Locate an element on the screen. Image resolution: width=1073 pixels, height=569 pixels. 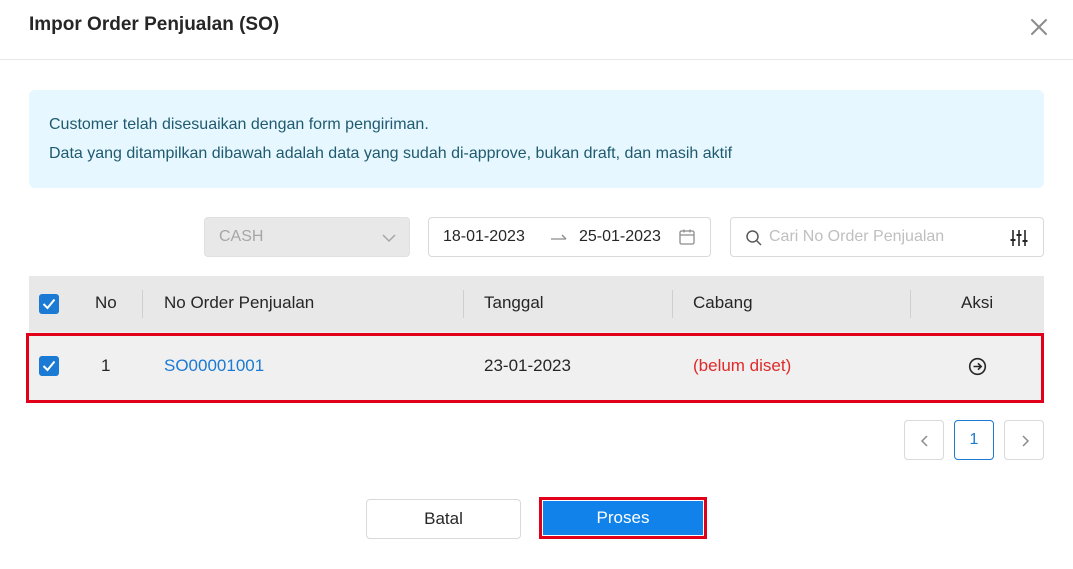
col-header-date: Tanggal is located at coordinates (514, 302).